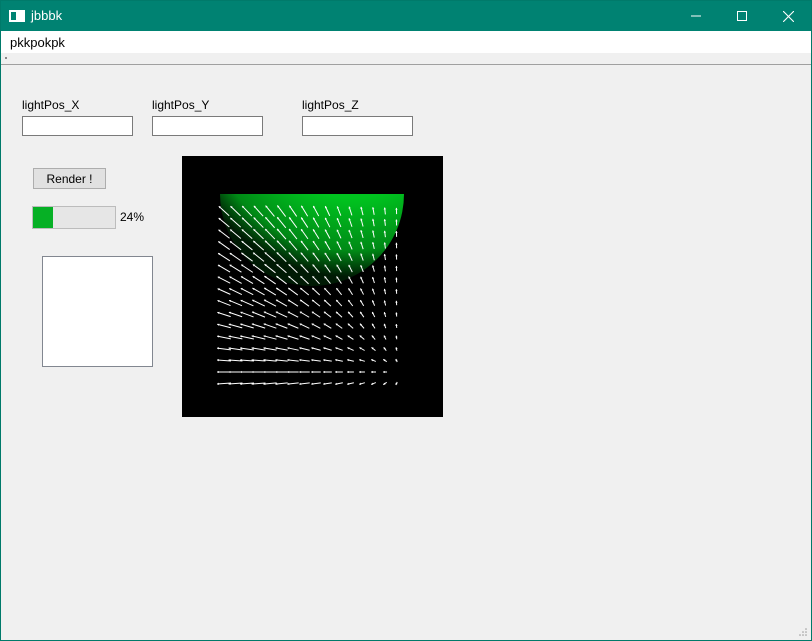 The height and width of the screenshot is (641, 812). I want to click on minimize-button, so click(696, 16).